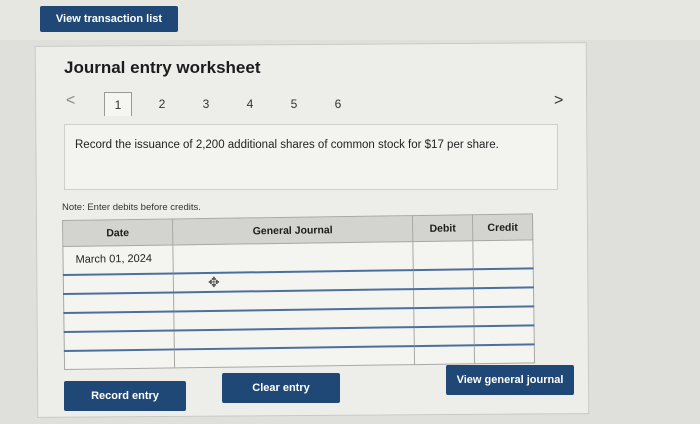 This screenshot has width=700, height=424. I want to click on tab-3: 3, so click(206, 104).